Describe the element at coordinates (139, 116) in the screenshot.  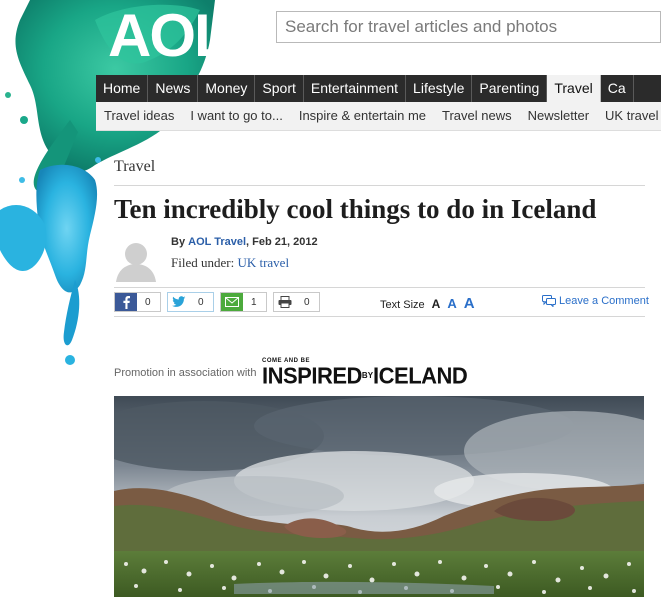
I see `subnav-item-travel-ideas: Travel ideas` at that location.